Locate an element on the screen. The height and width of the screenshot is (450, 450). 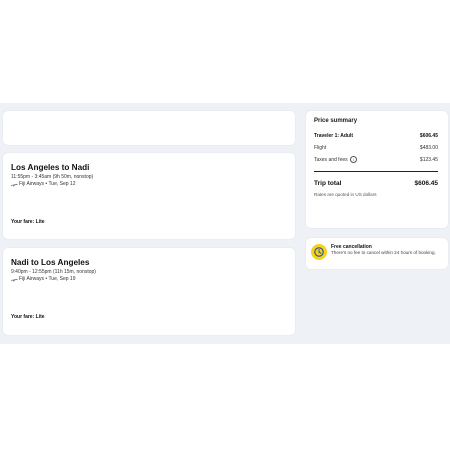
outbound-route-title: Los Angeles to Nadi is located at coordinates (50, 167).